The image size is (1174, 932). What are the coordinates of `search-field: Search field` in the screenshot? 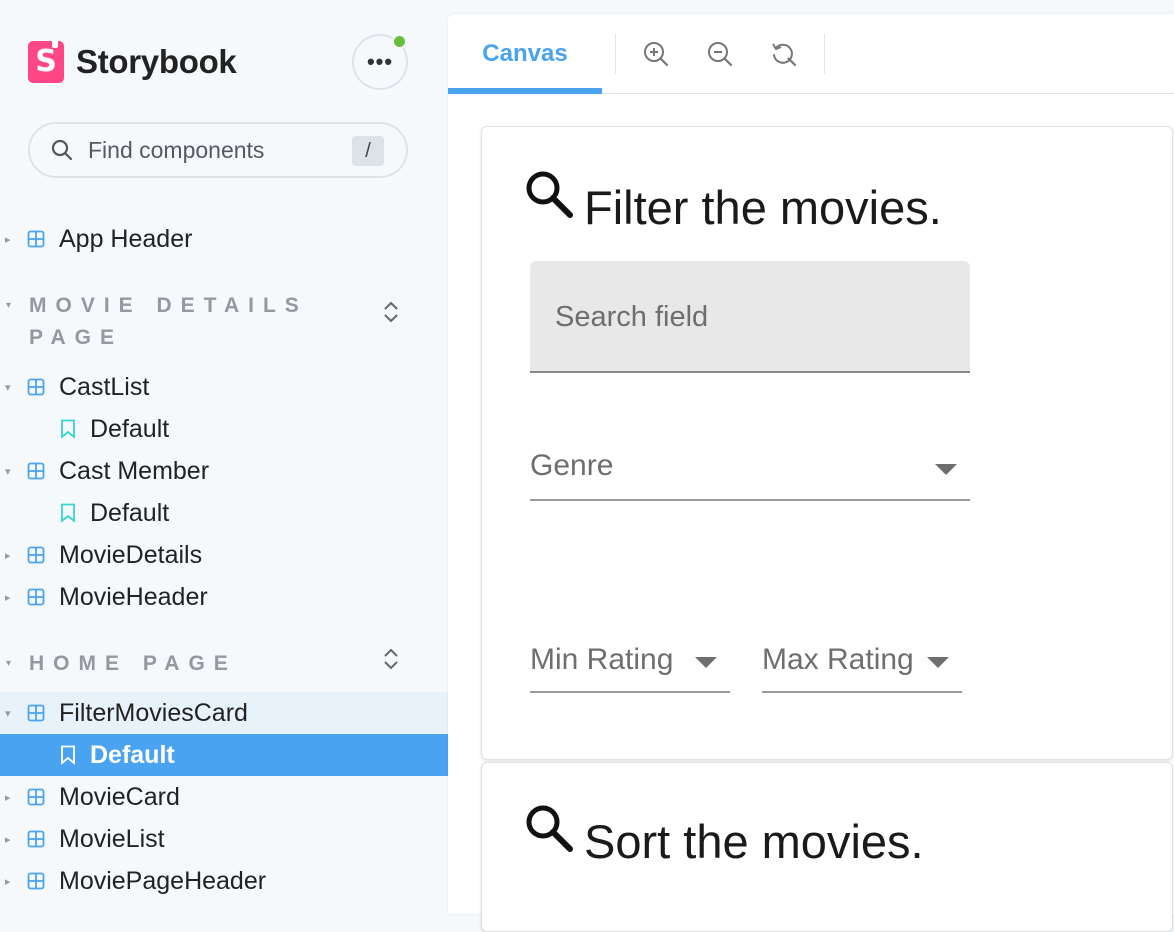 It's located at (750, 317).